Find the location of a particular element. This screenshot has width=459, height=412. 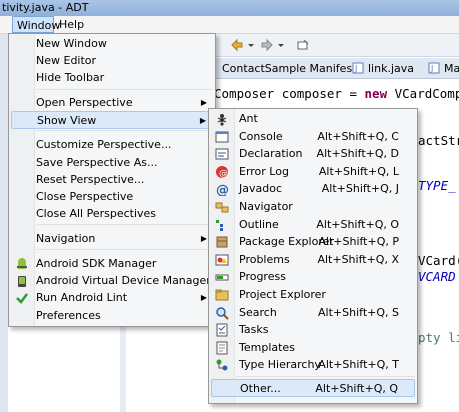

code-line: VCard( is located at coordinates (438, 260).